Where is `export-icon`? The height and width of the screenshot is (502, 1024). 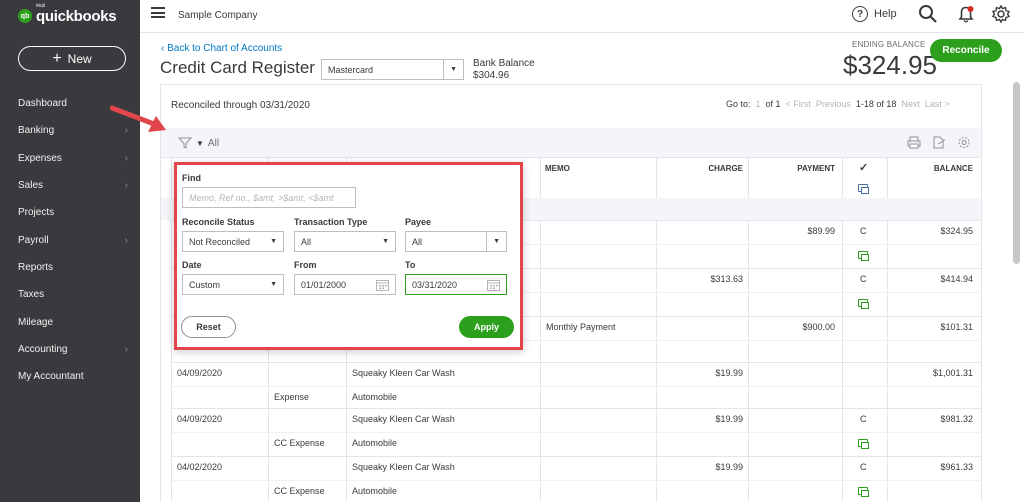
export-icon is located at coordinates (939, 142).